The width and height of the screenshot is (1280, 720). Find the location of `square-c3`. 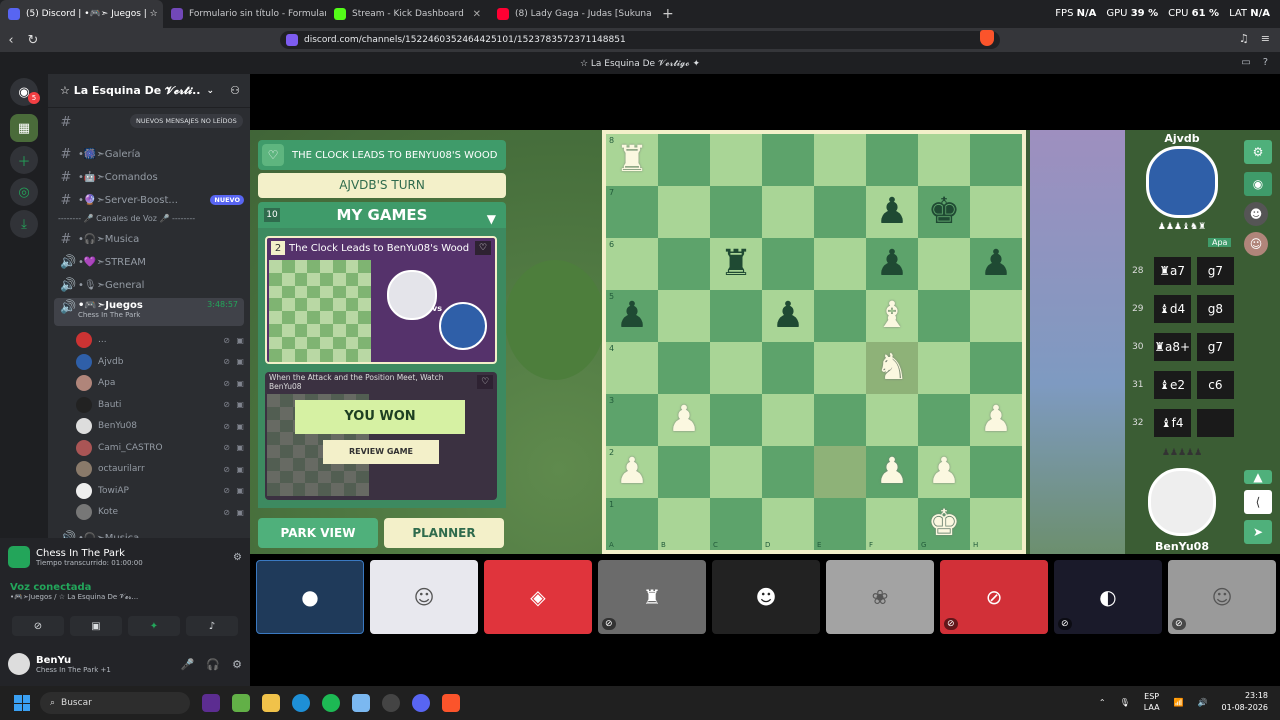

square-c3 is located at coordinates (736, 420).